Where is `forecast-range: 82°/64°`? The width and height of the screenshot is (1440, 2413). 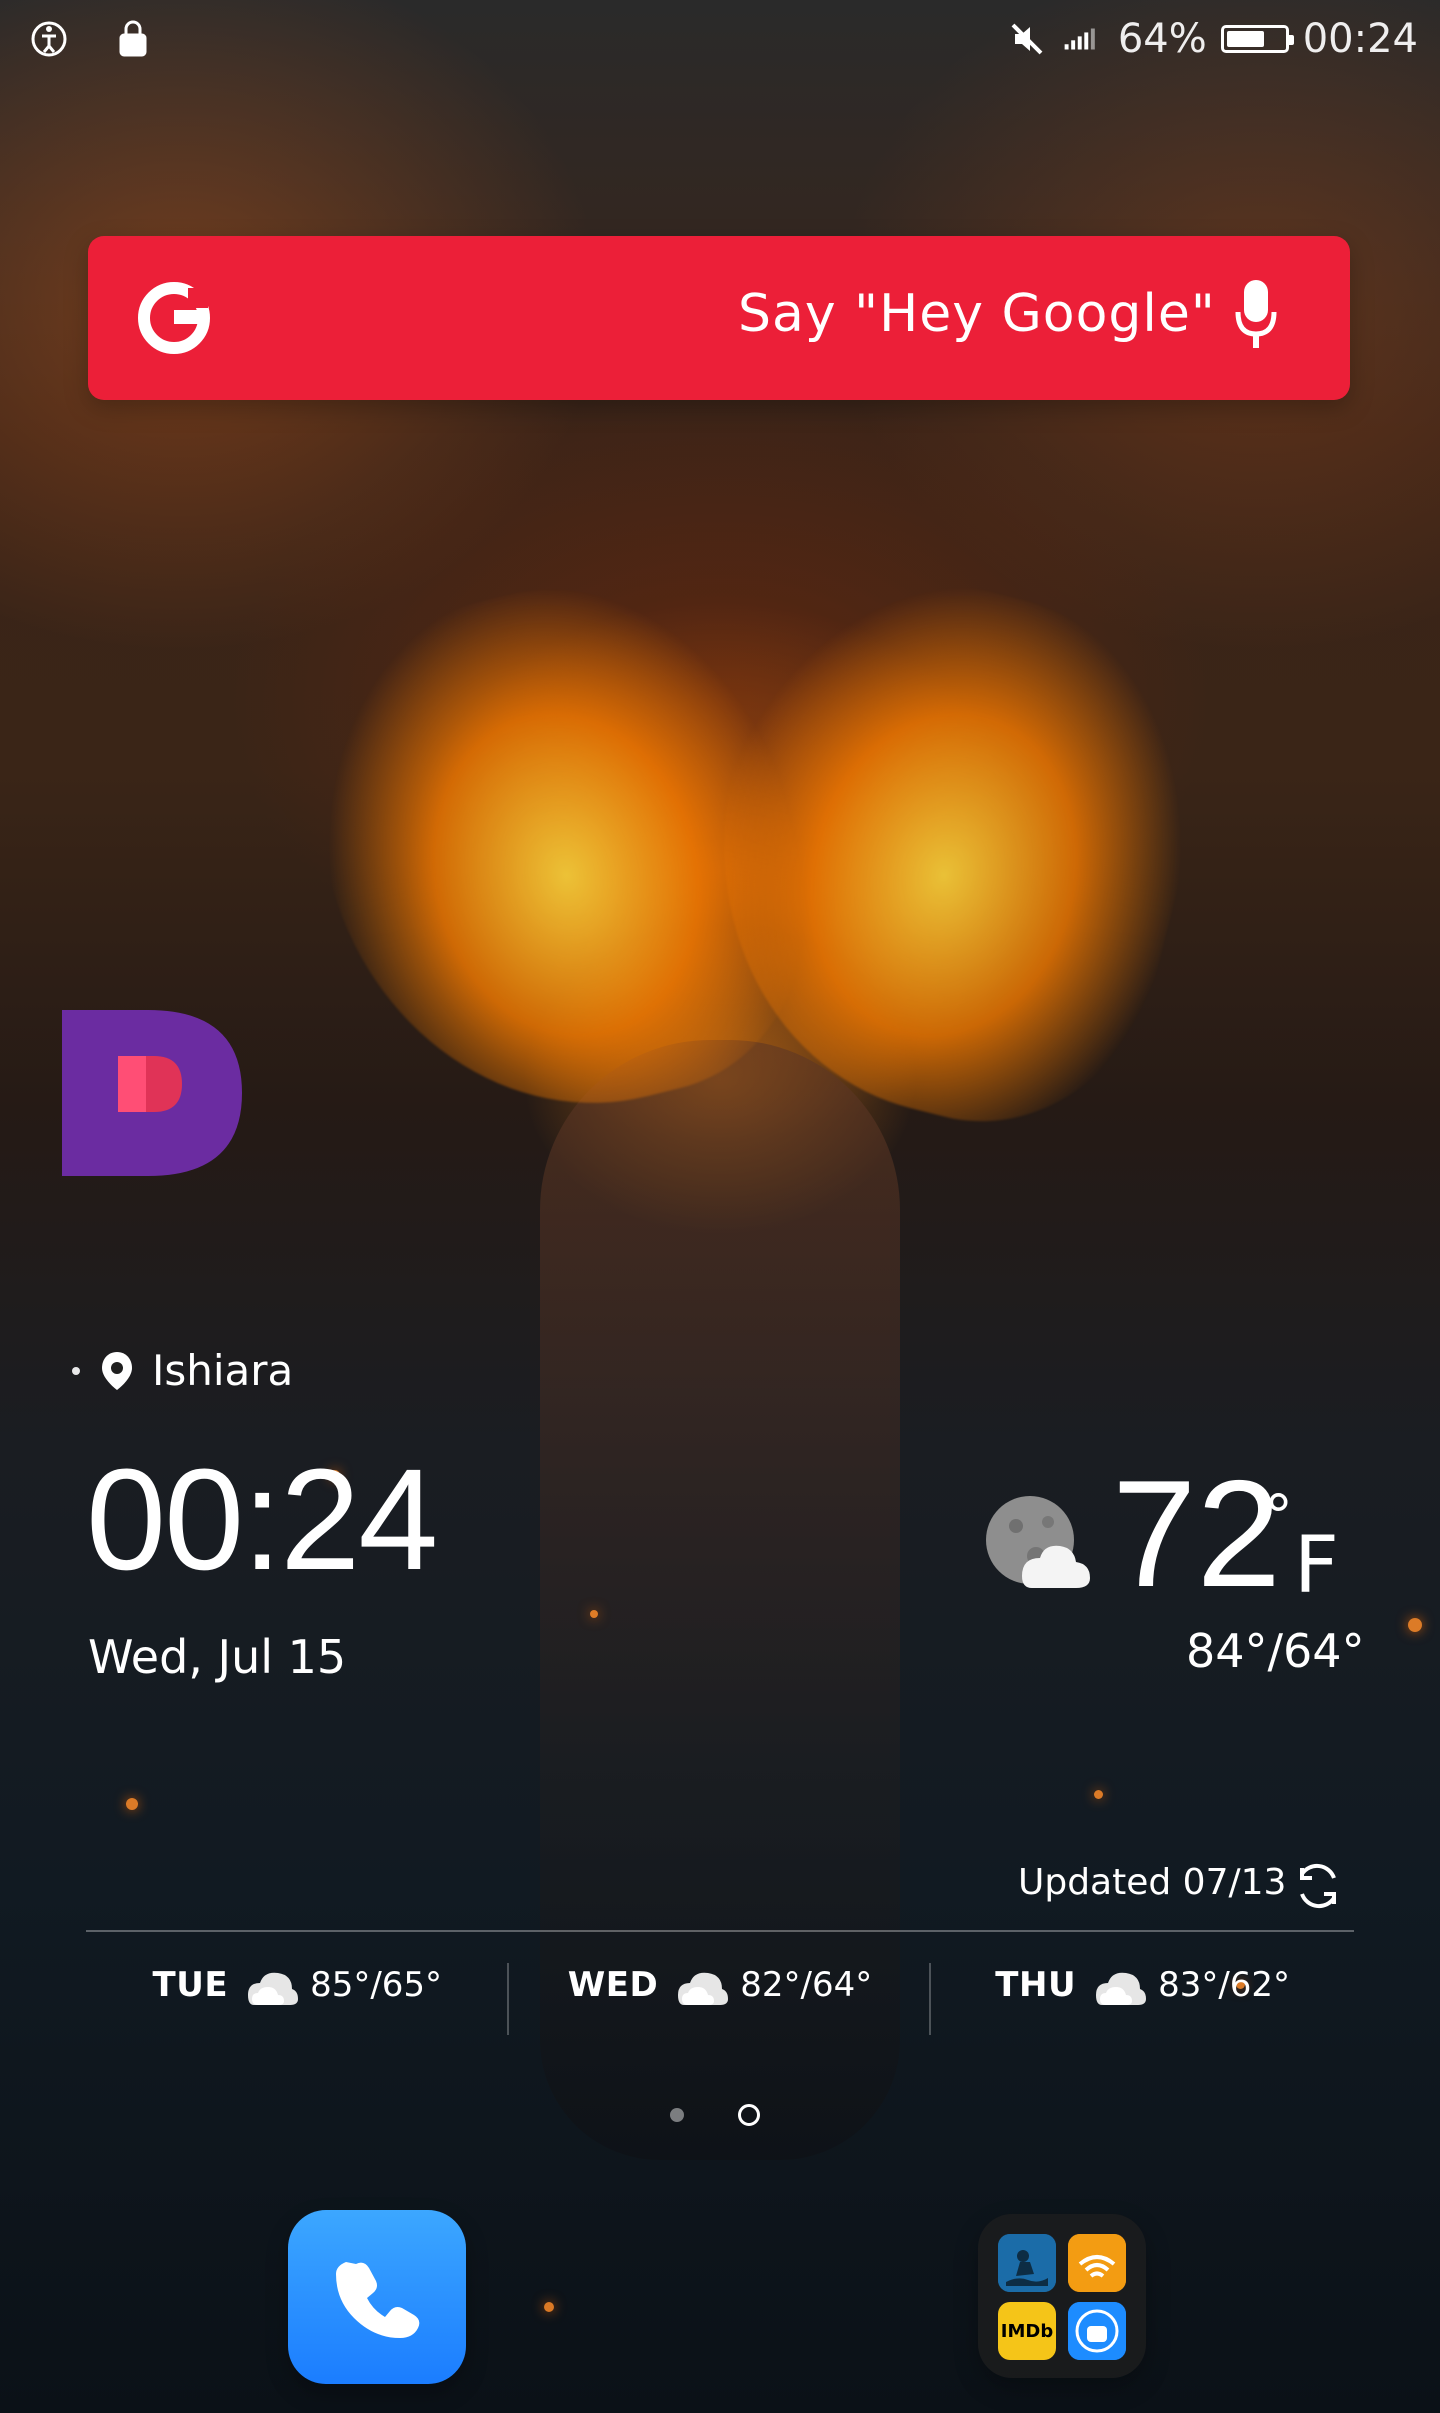
forecast-range: 82°/64° is located at coordinates (806, 1985).